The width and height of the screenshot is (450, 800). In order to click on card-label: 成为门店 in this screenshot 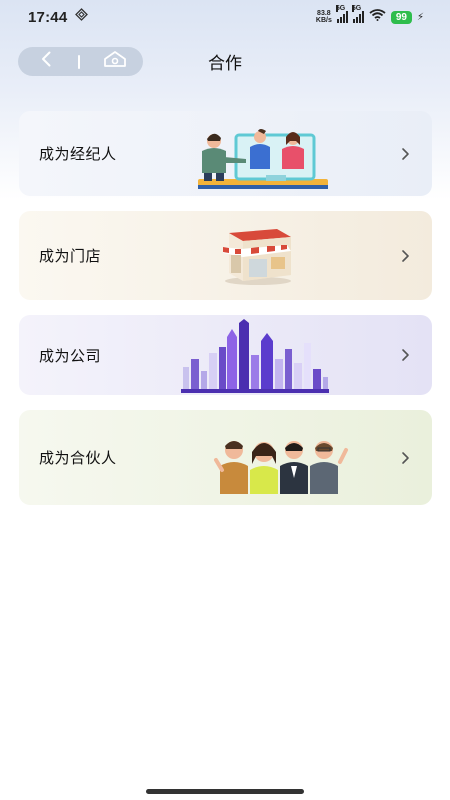, I will do `click(70, 256)`.